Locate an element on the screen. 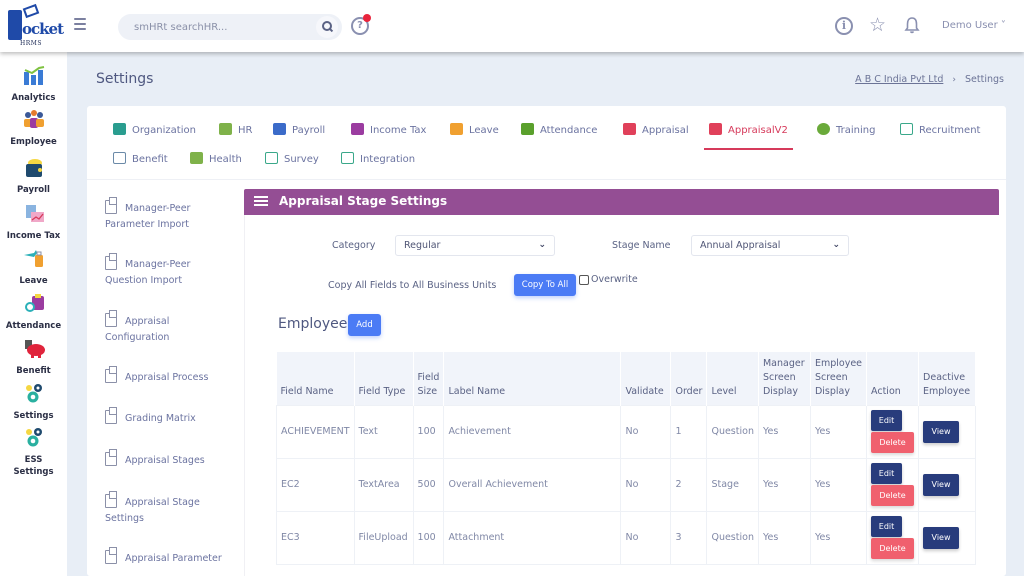 The width and height of the screenshot is (1024, 576). rail-label: Payroll is located at coordinates (33, 190).